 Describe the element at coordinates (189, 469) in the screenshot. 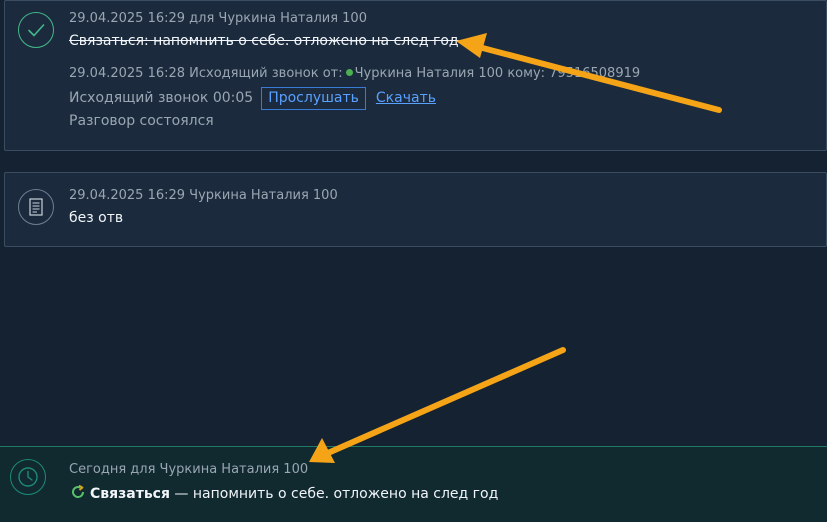

I see `task-header: Сегодня для Чуркина Наталия 100` at that location.